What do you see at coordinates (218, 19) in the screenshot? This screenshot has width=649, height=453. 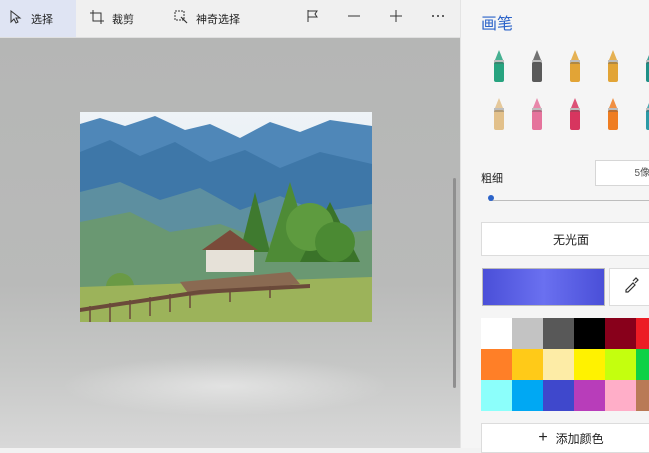 I see `magic-select-label: 神奇选择` at bounding box center [218, 19].